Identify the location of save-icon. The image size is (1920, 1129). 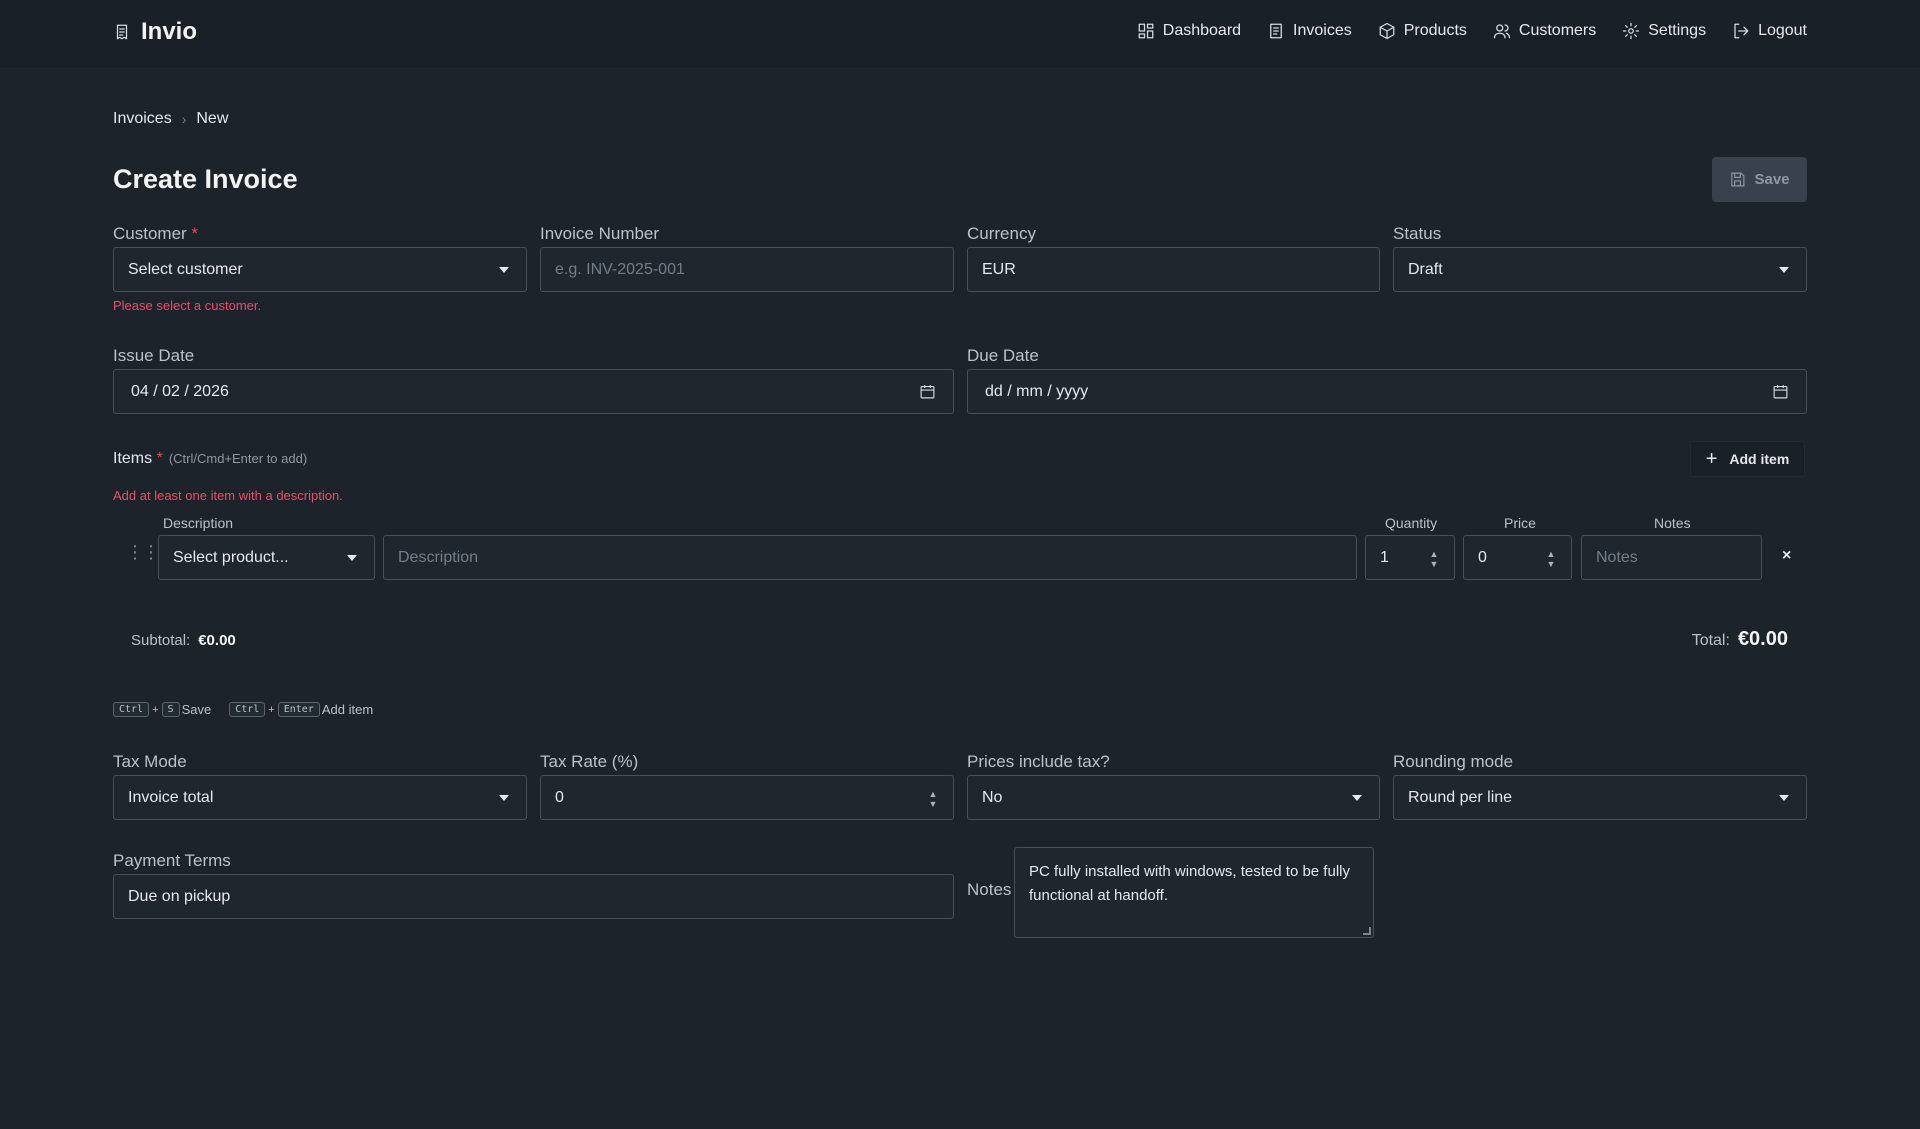
(1738, 179).